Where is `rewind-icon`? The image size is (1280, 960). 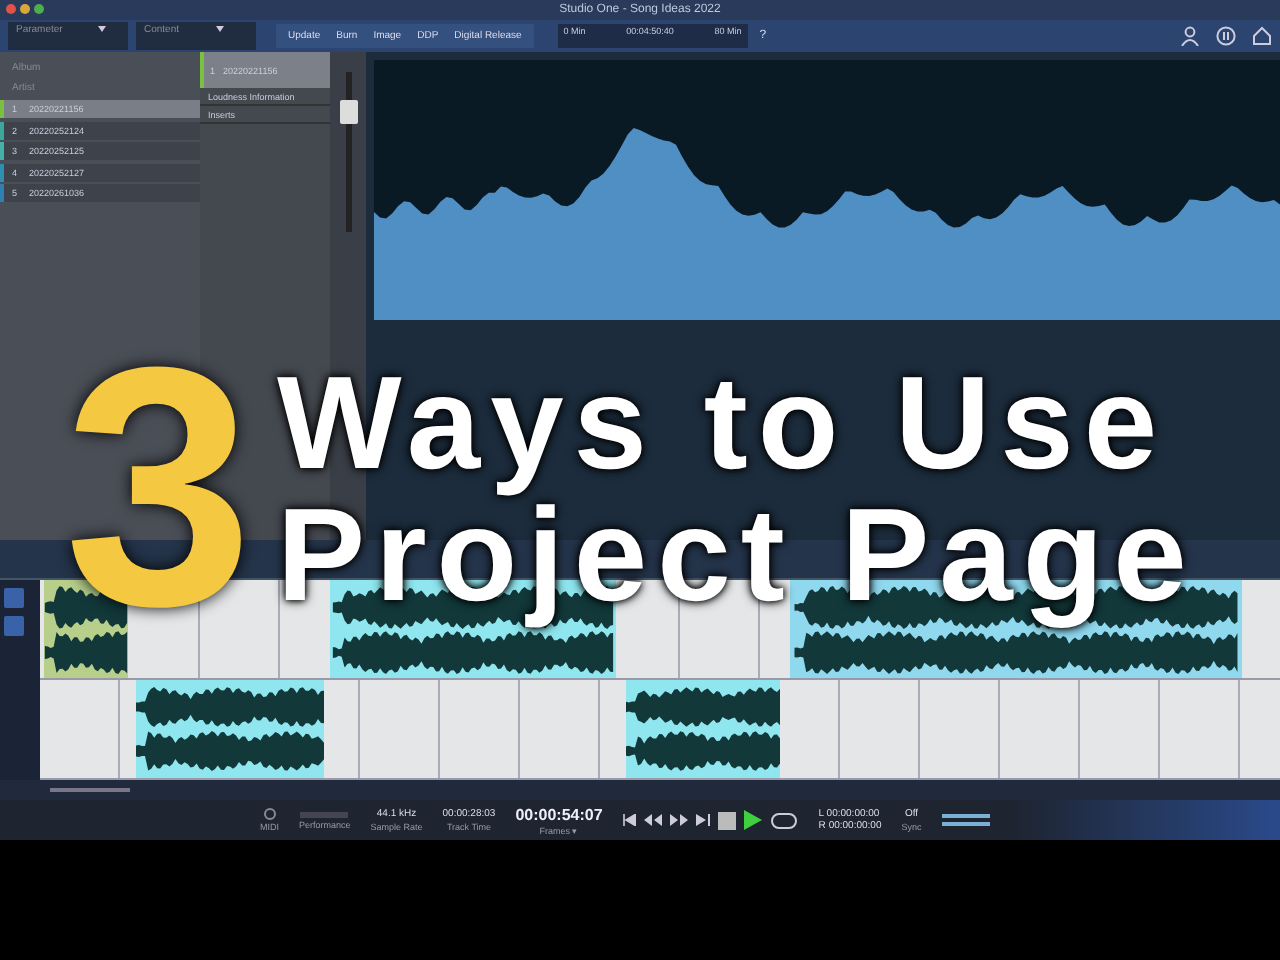
rewind-icon is located at coordinates (653, 820).